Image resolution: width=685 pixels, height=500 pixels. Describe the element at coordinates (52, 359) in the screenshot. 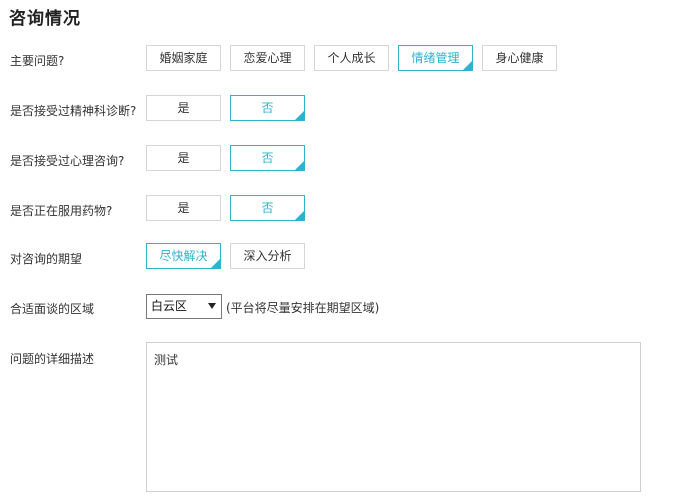

I see `description-label: 问题的详细描述` at that location.